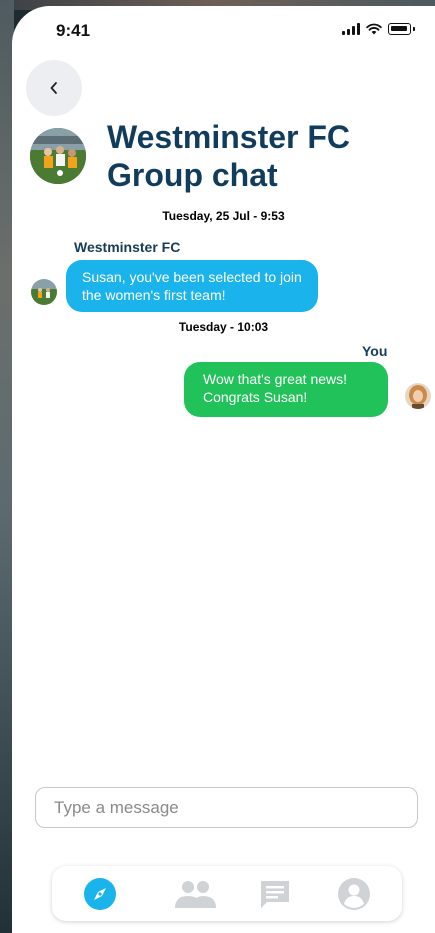 The width and height of the screenshot is (435, 933). I want to click on message-bubble-outgoing: Wow that's great news! Congrats Susan!, so click(286, 389).